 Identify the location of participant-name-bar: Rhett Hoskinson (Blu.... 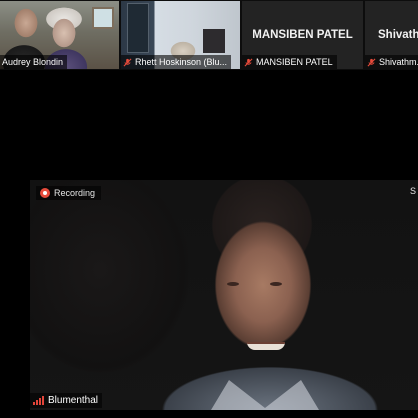
(176, 62).